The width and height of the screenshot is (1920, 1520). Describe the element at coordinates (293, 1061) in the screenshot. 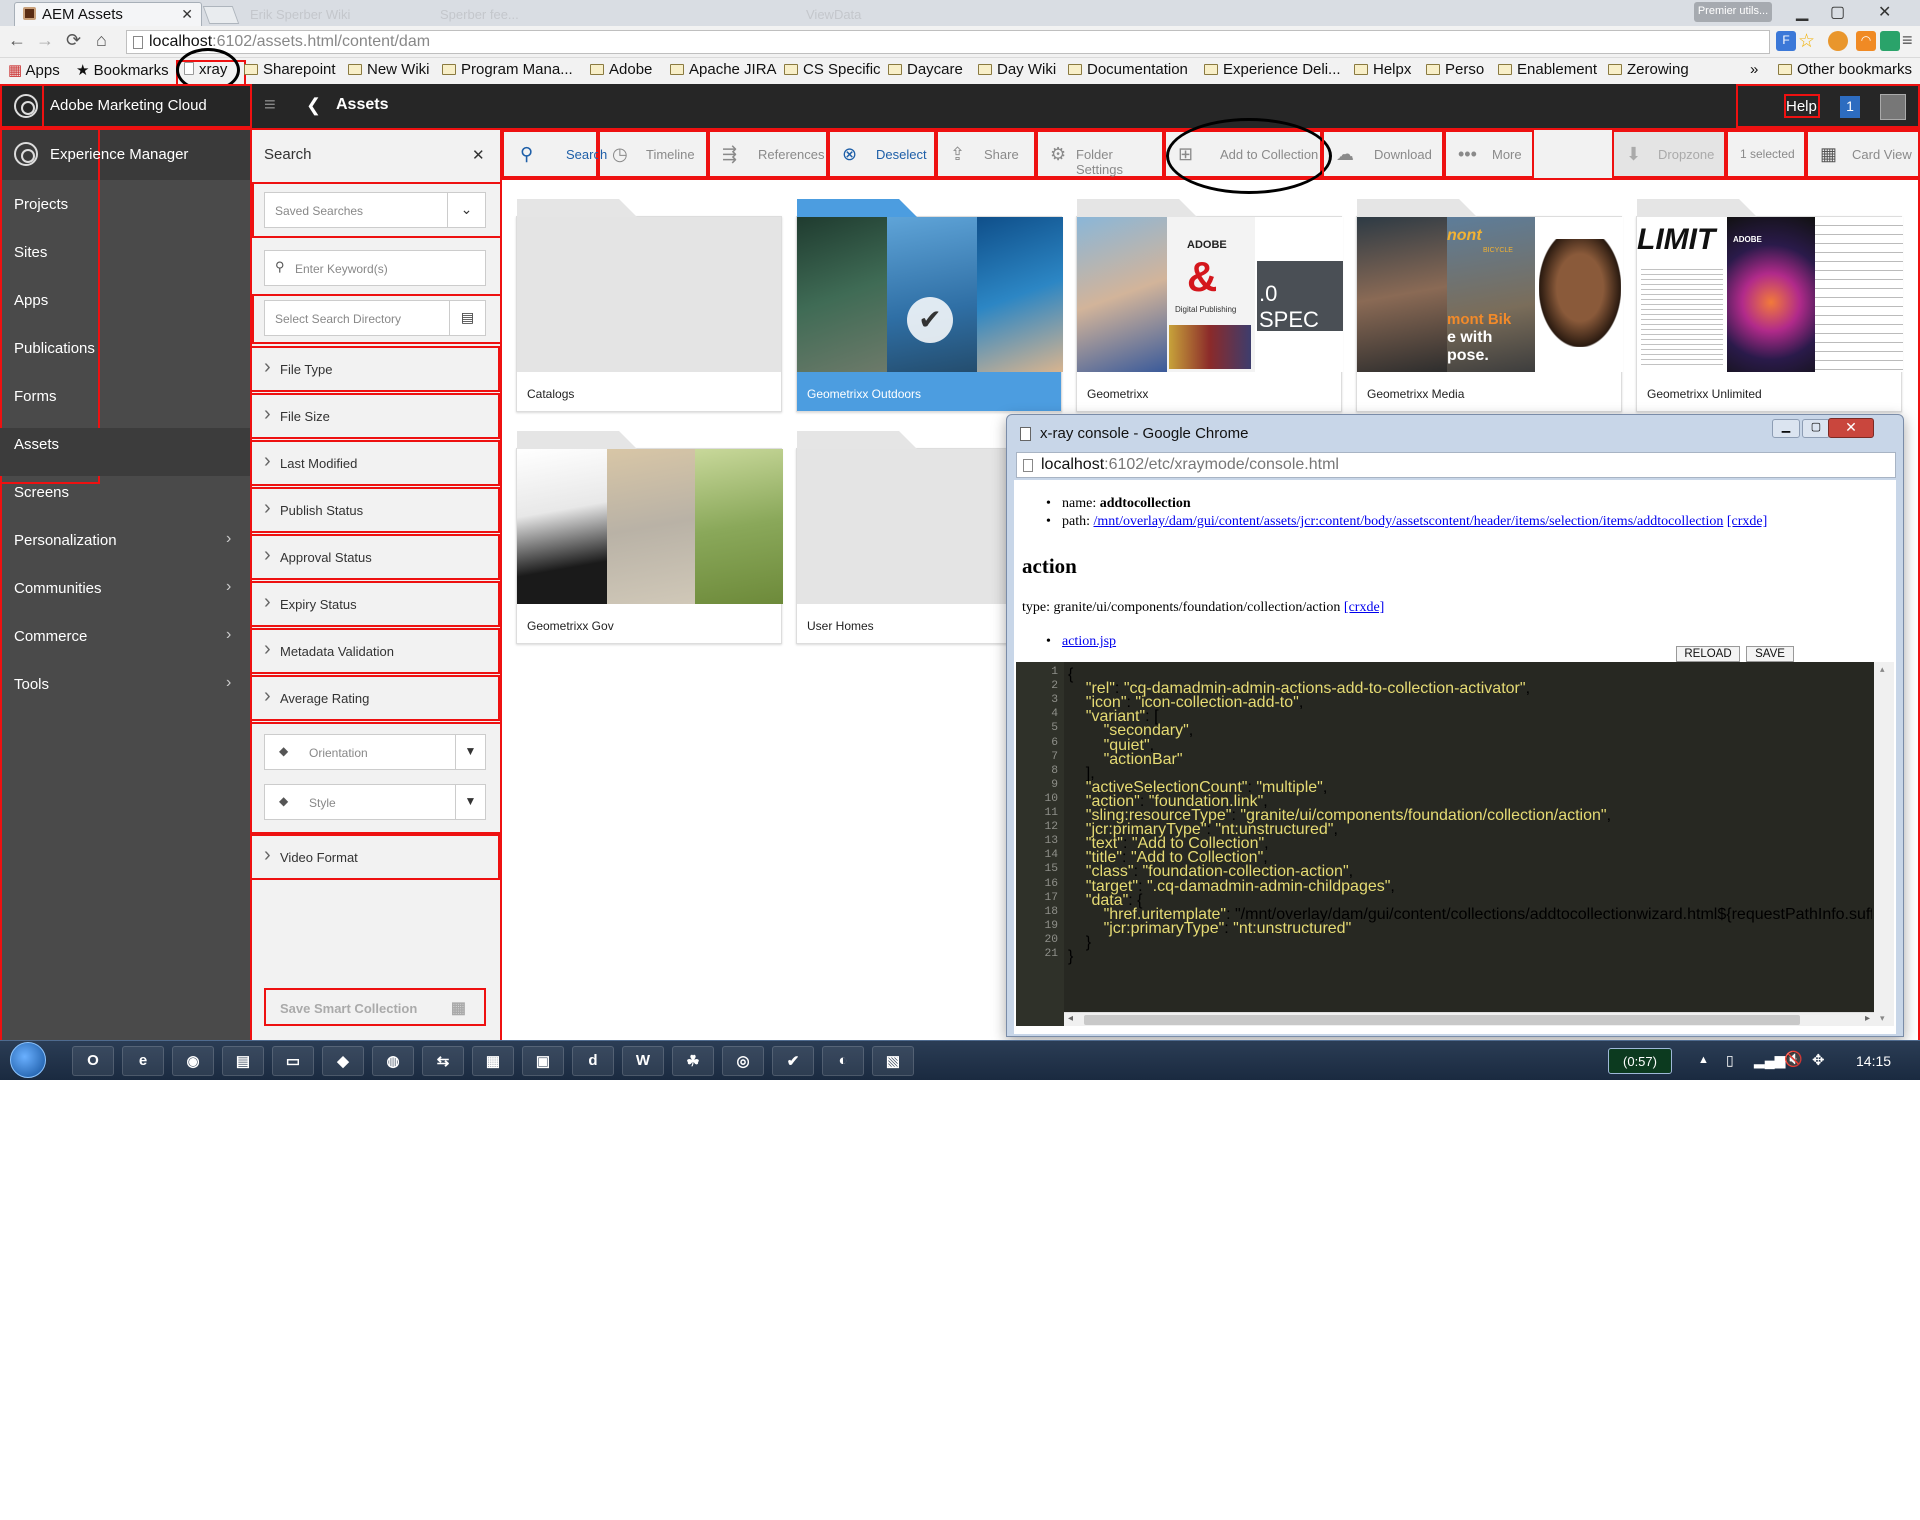

I see `taskbar-app-icon: ▭` at that location.